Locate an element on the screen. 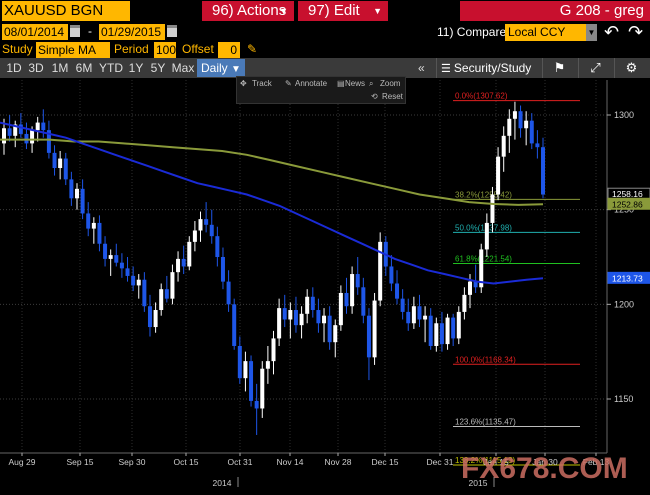  period-input: 100 is located at coordinates (165, 50).